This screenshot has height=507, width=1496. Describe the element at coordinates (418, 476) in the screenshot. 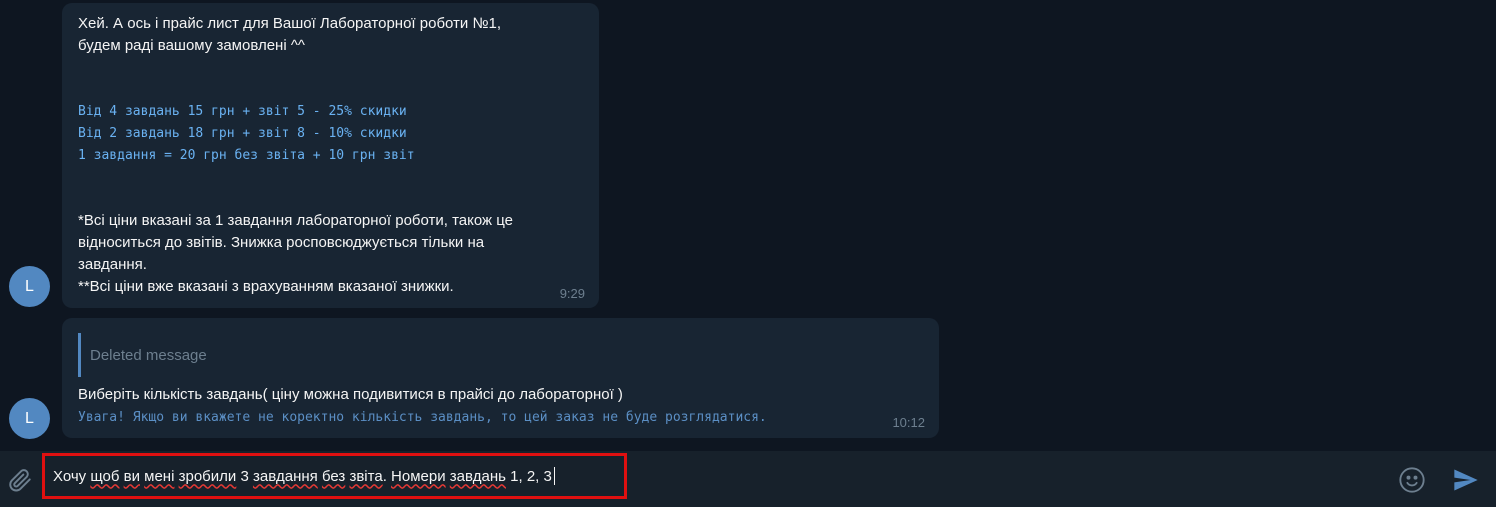

I see `misspelled-word: Номери` at that location.